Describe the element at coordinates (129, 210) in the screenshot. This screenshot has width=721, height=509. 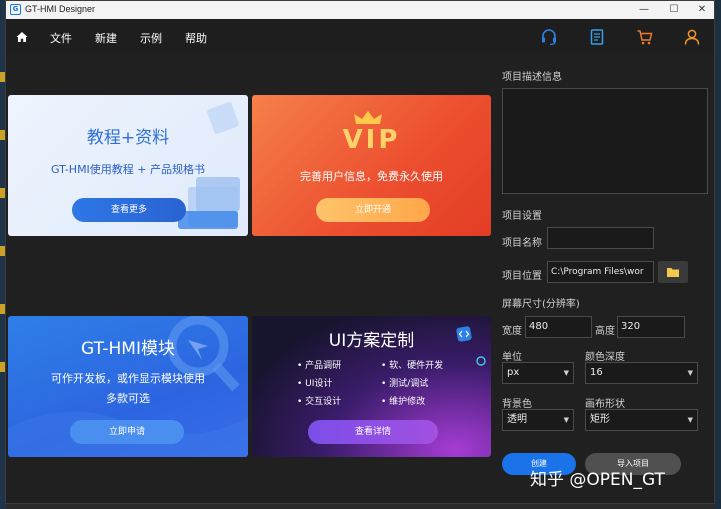
I see `view-more-button: 查看更多` at that location.